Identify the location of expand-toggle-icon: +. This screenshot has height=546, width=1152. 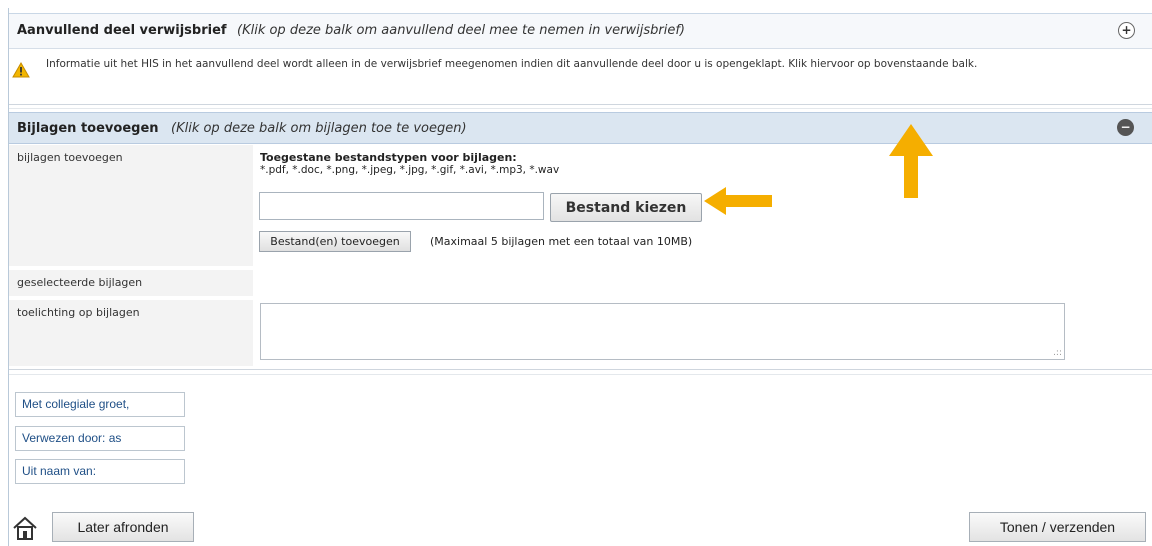
(1126, 30).